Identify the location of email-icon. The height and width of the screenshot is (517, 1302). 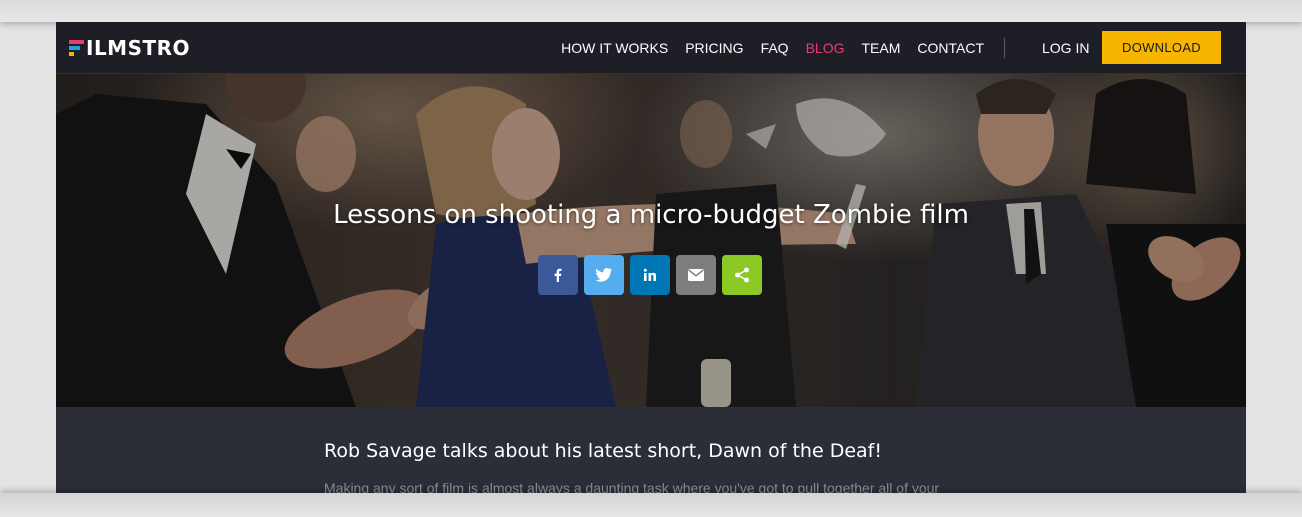
(696, 275).